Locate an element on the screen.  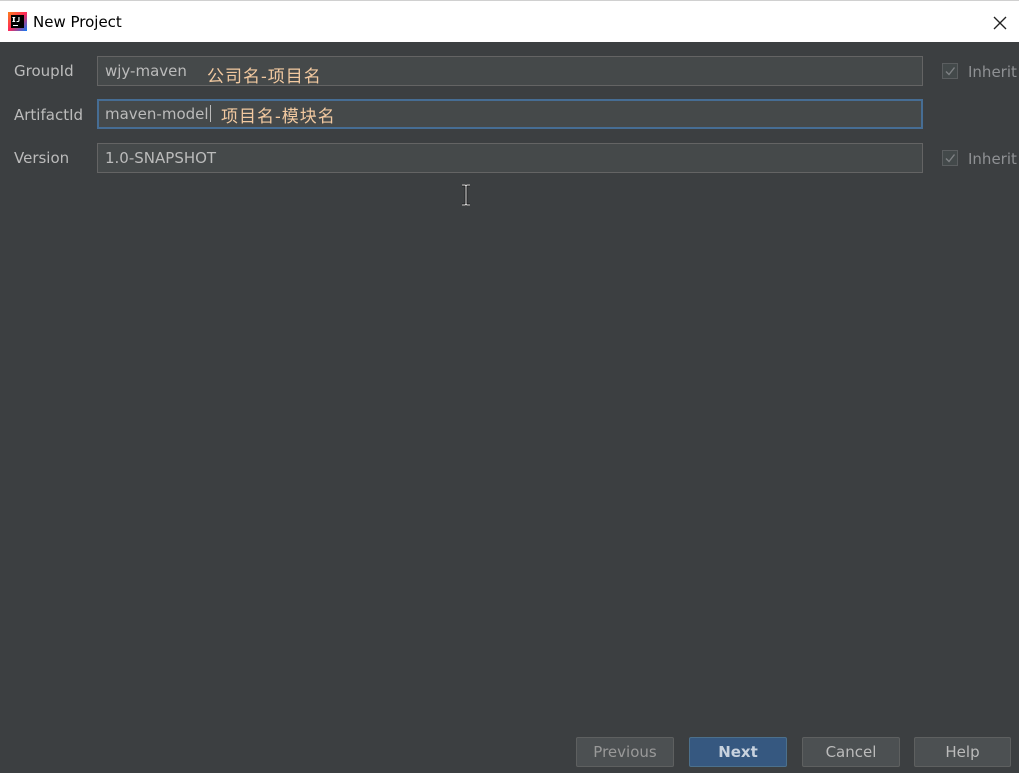
previous-button: Previous is located at coordinates (625, 752).